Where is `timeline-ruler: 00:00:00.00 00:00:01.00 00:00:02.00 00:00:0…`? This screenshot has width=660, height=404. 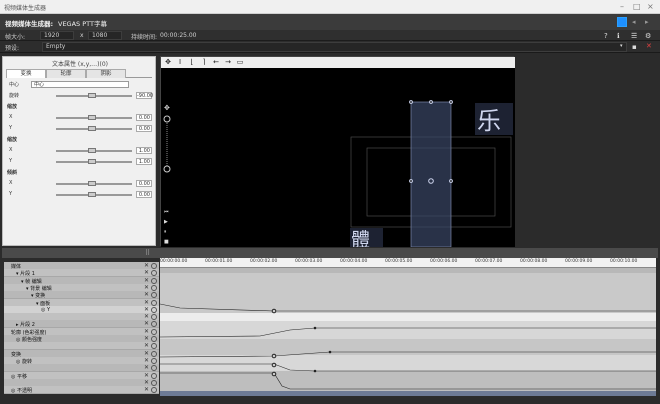
timeline-ruler: 00:00:00.00 00:00:01.00 00:00:02.00 00:00:0… is located at coordinates (408, 263).